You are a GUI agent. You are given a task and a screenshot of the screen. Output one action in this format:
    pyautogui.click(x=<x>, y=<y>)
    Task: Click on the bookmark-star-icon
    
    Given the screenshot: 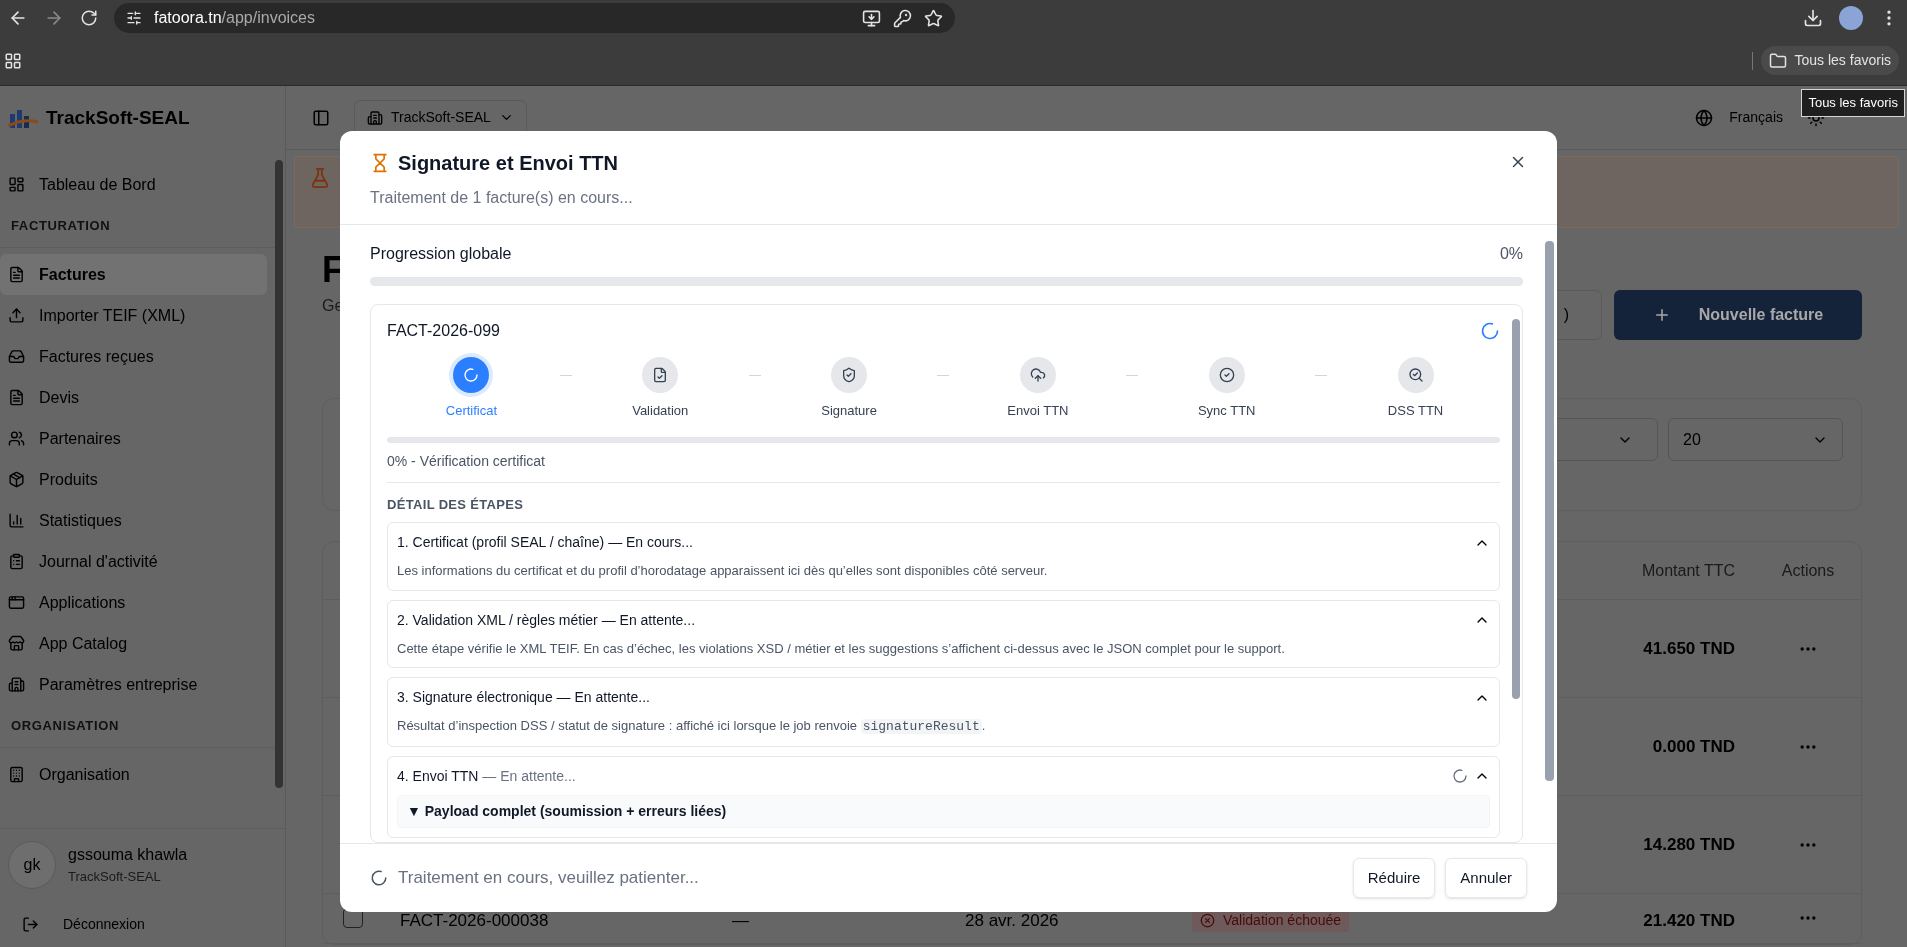 What is the action you would take?
    pyautogui.click(x=933, y=18)
    